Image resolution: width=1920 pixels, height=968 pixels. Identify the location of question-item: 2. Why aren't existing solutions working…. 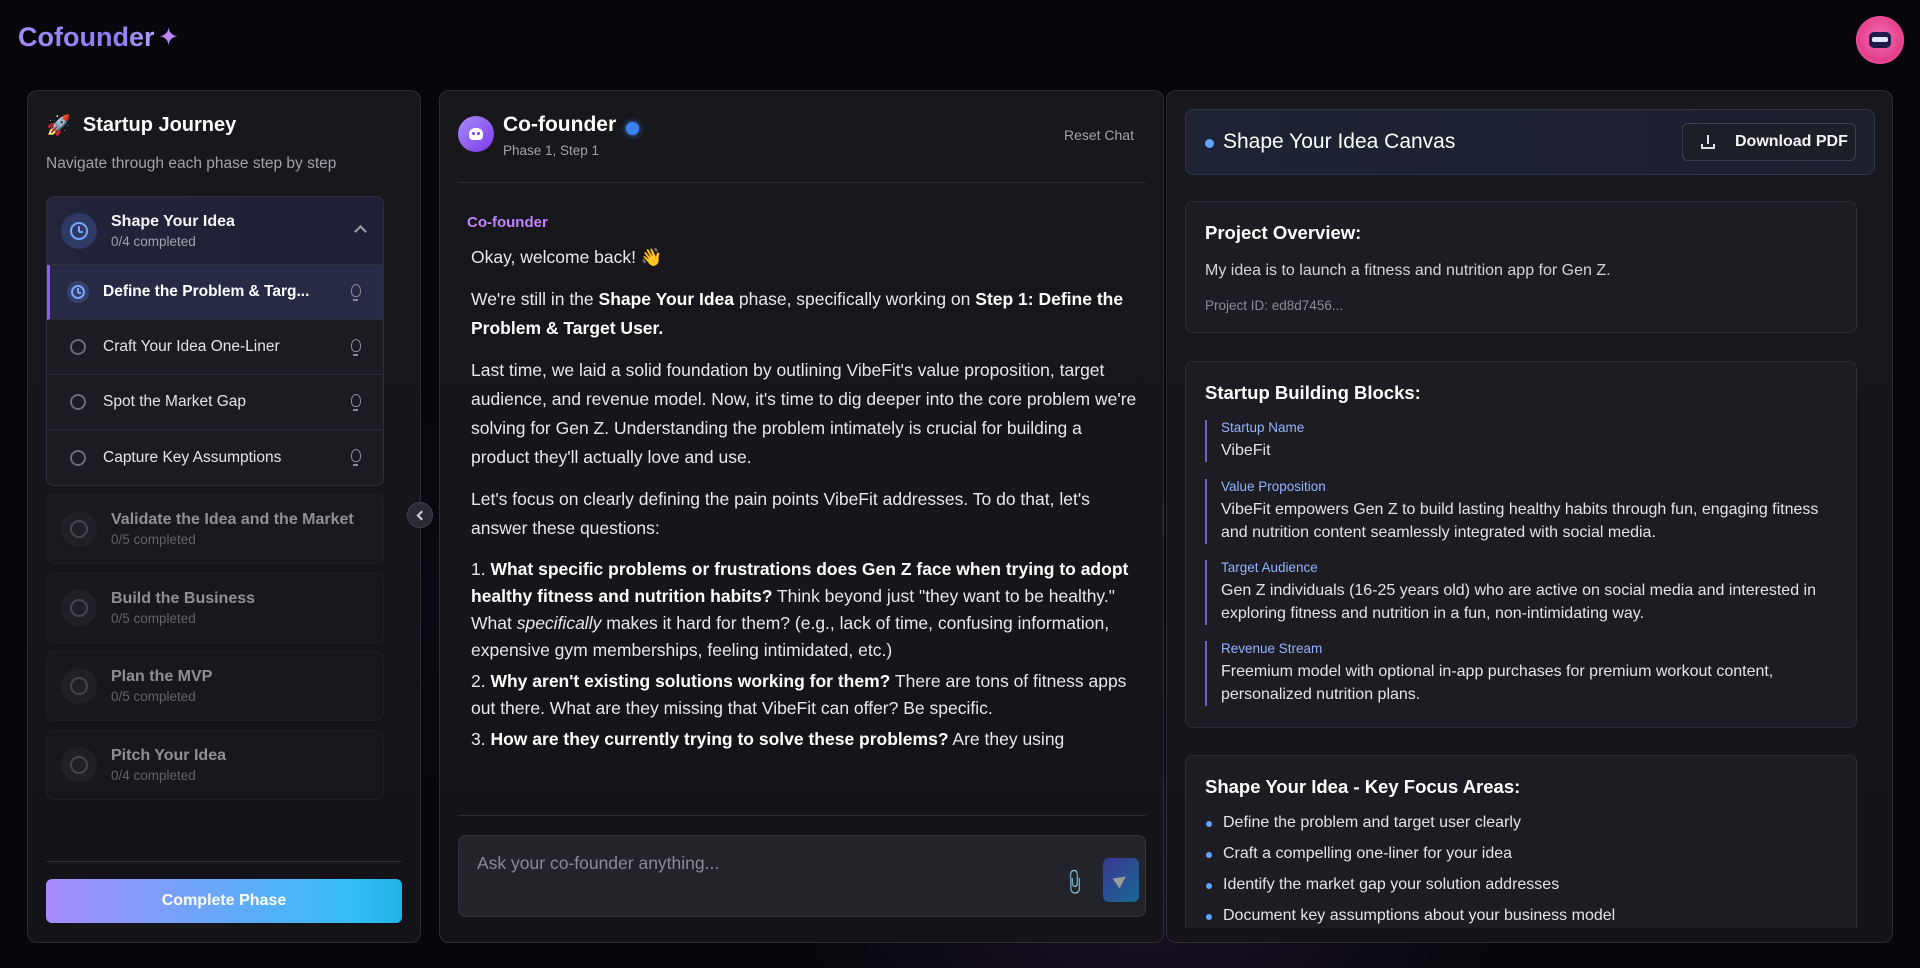
(799, 694).